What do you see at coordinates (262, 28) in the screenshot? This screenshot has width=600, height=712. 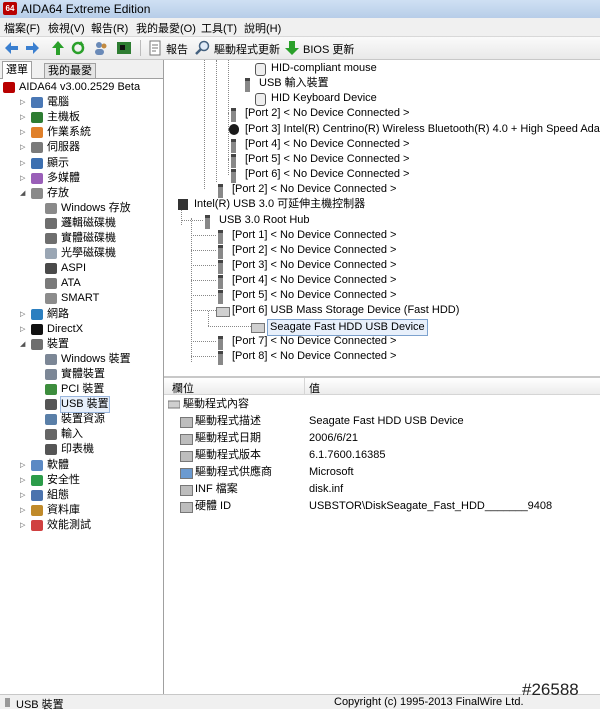 I see `menu-help: 說明(H)` at bounding box center [262, 28].